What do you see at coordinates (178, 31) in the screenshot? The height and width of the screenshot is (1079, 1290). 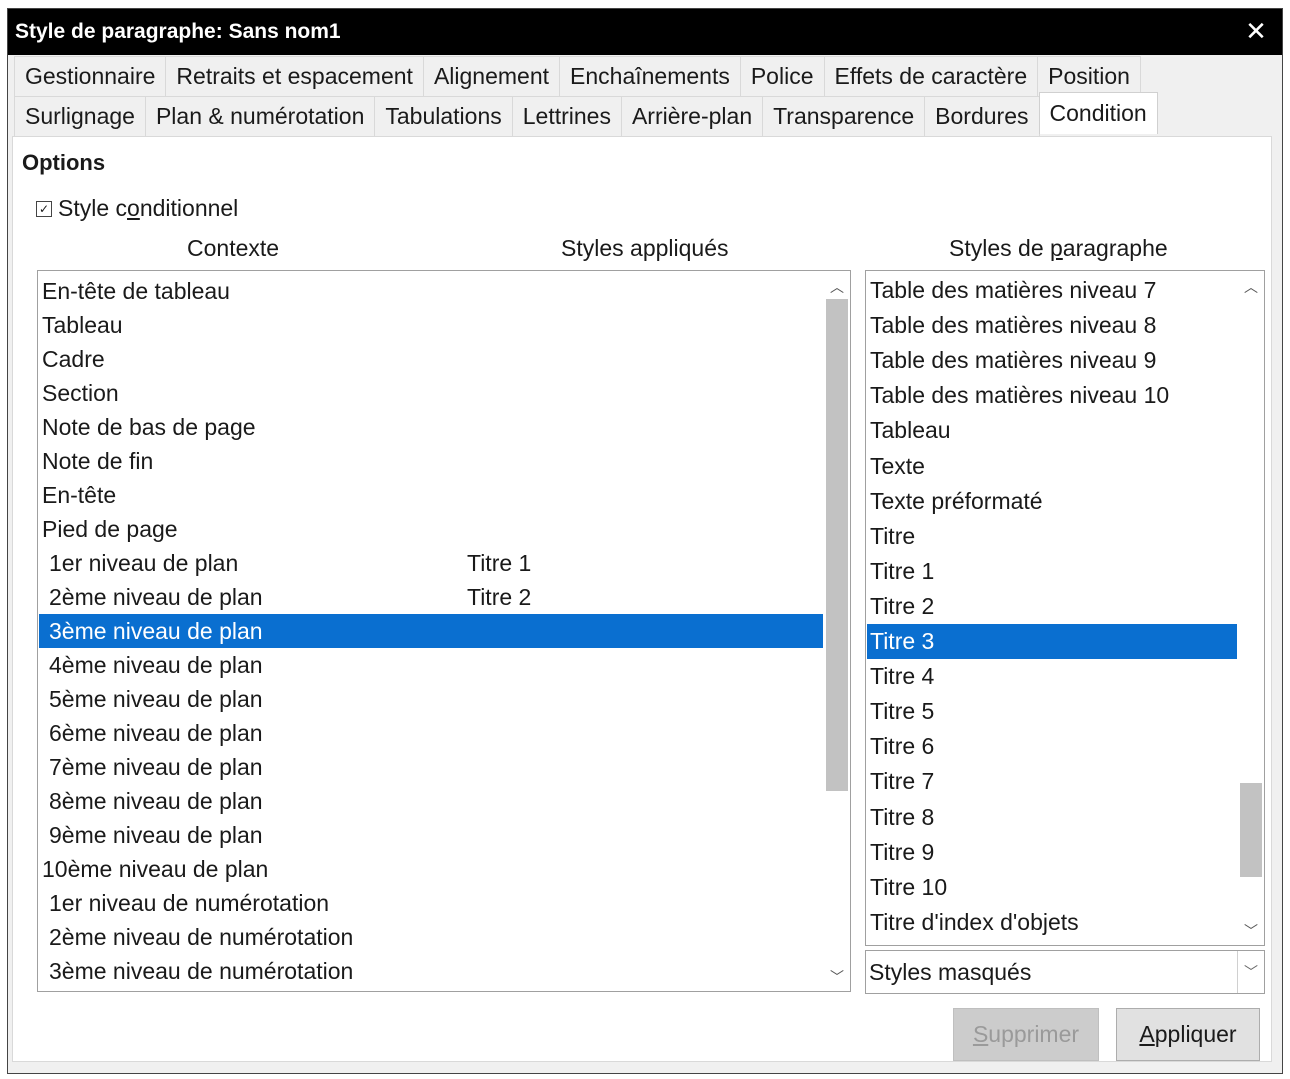 I see `dialog-title: Style de paragraphe: Sans nom1` at bounding box center [178, 31].